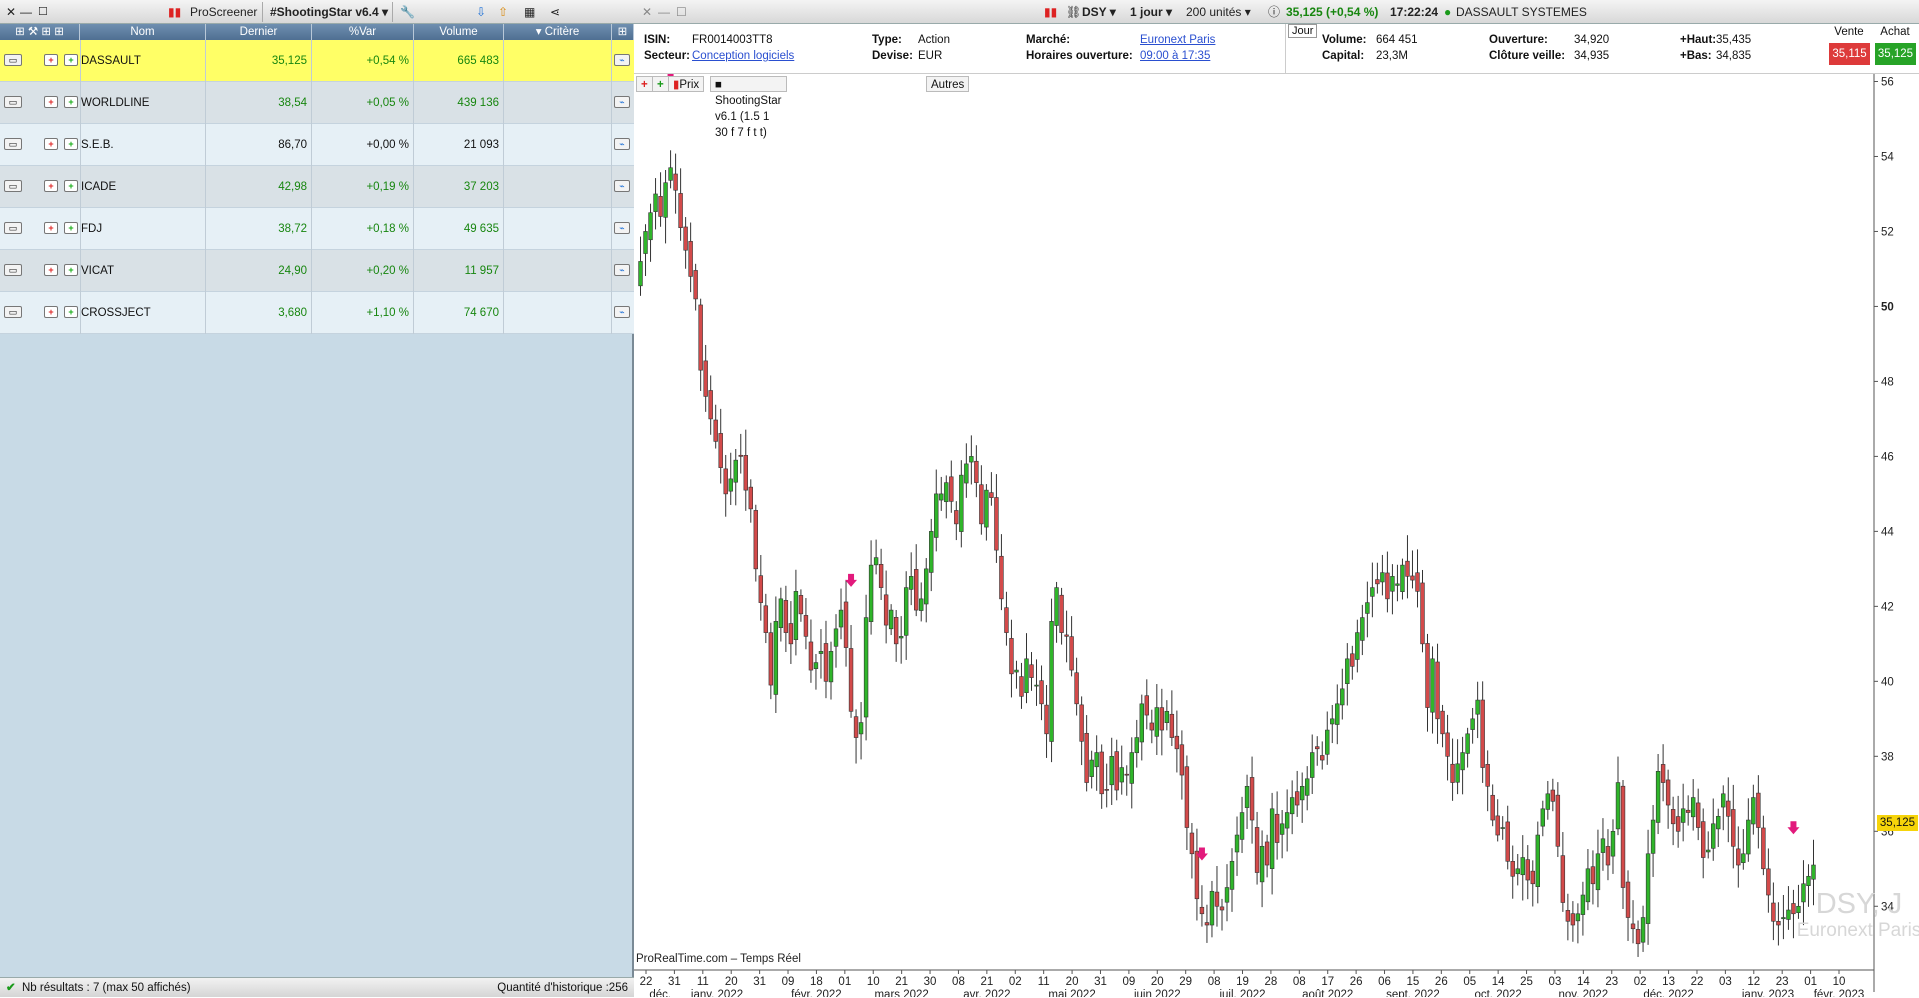 The width and height of the screenshot is (1919, 998). I want to click on ticker-dropdown: DSY ▾, so click(1099, 12).